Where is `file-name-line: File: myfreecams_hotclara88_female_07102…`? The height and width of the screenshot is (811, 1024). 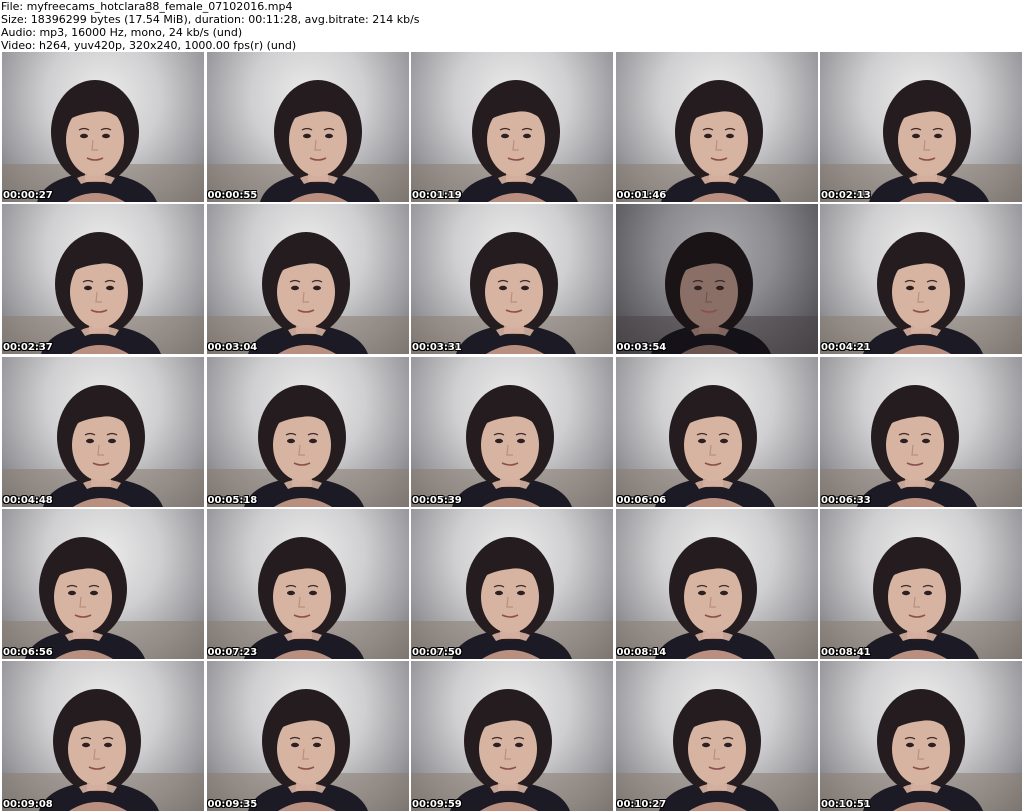
file-name-line: File: myfreecams_hotclara88_female_07102… is located at coordinates (147, 6).